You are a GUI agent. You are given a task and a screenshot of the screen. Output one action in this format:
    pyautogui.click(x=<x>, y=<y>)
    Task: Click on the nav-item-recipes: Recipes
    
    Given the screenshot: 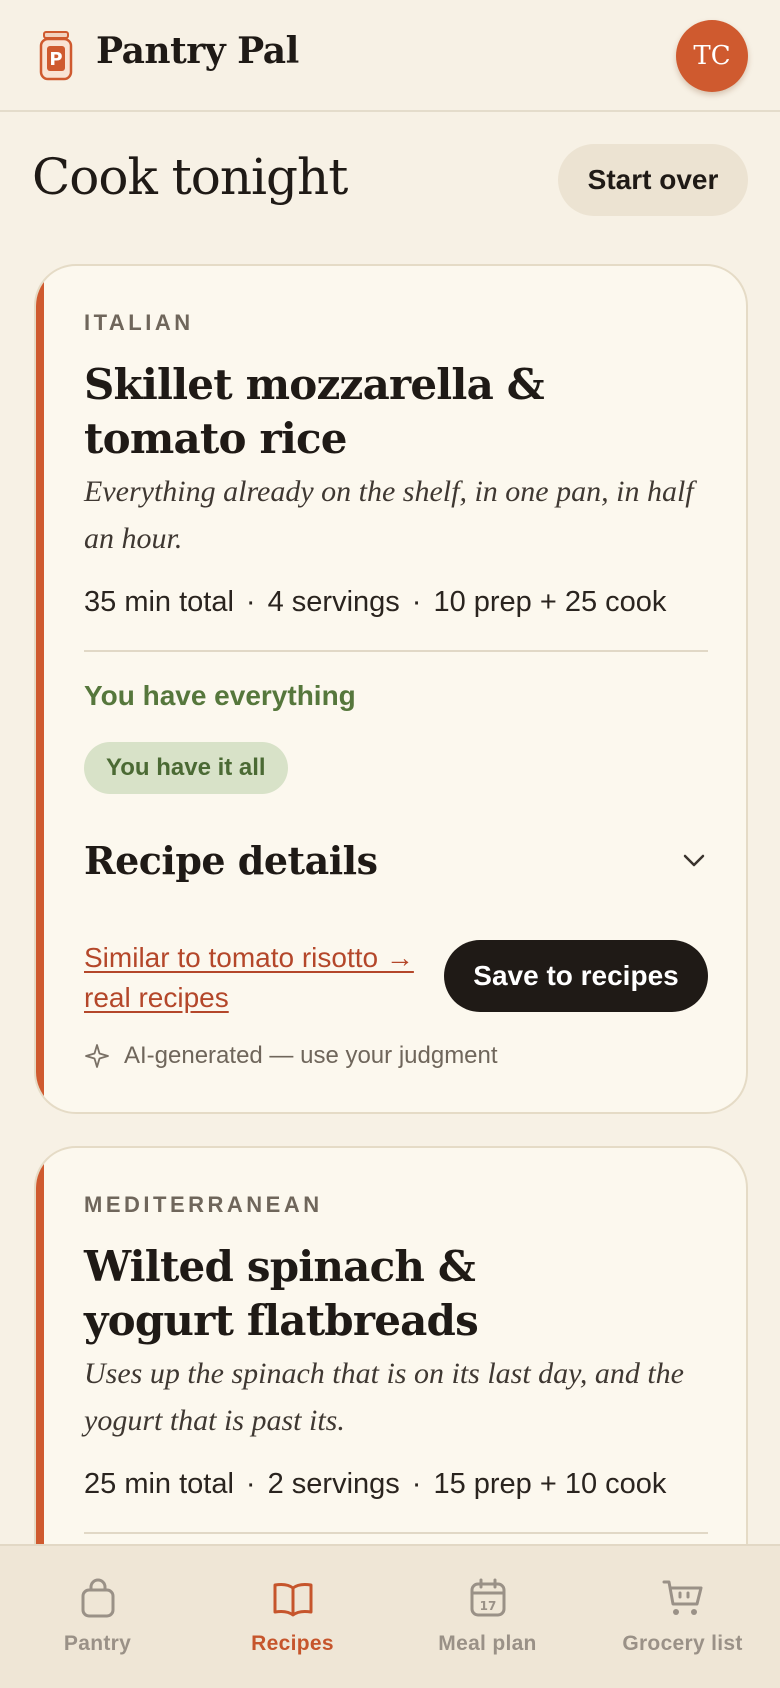 What is the action you would take?
    pyautogui.click(x=292, y=1617)
    